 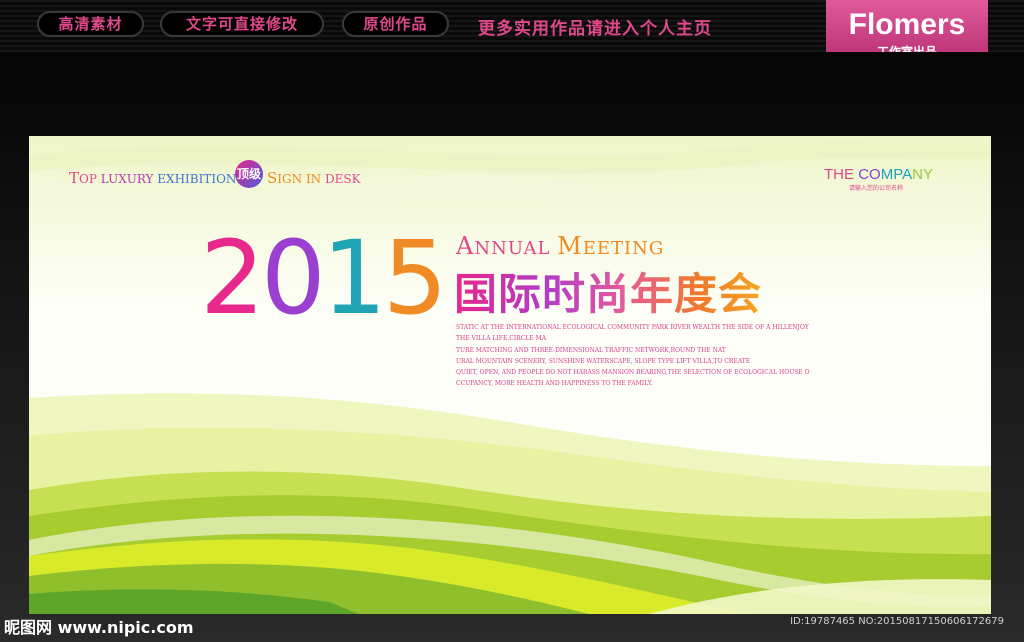 What do you see at coordinates (290, 179) in the screenshot?
I see `tagline-word-4-rest: IGN` at bounding box center [290, 179].